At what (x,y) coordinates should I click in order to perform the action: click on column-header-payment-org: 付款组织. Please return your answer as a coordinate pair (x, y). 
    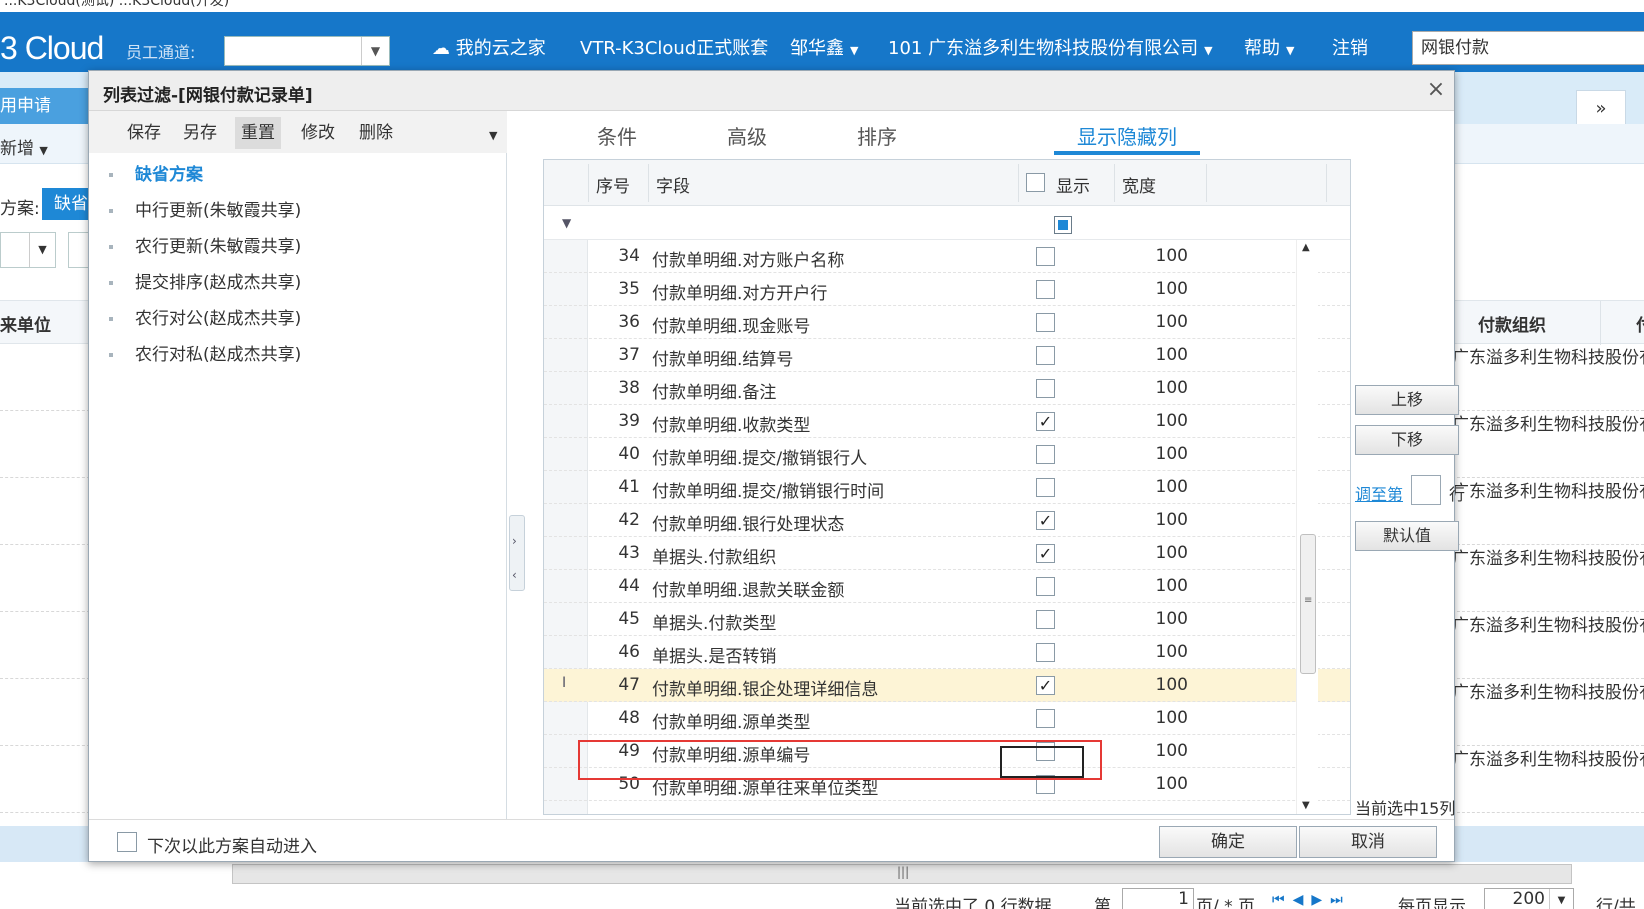
    Looking at the image, I should click on (1512, 323).